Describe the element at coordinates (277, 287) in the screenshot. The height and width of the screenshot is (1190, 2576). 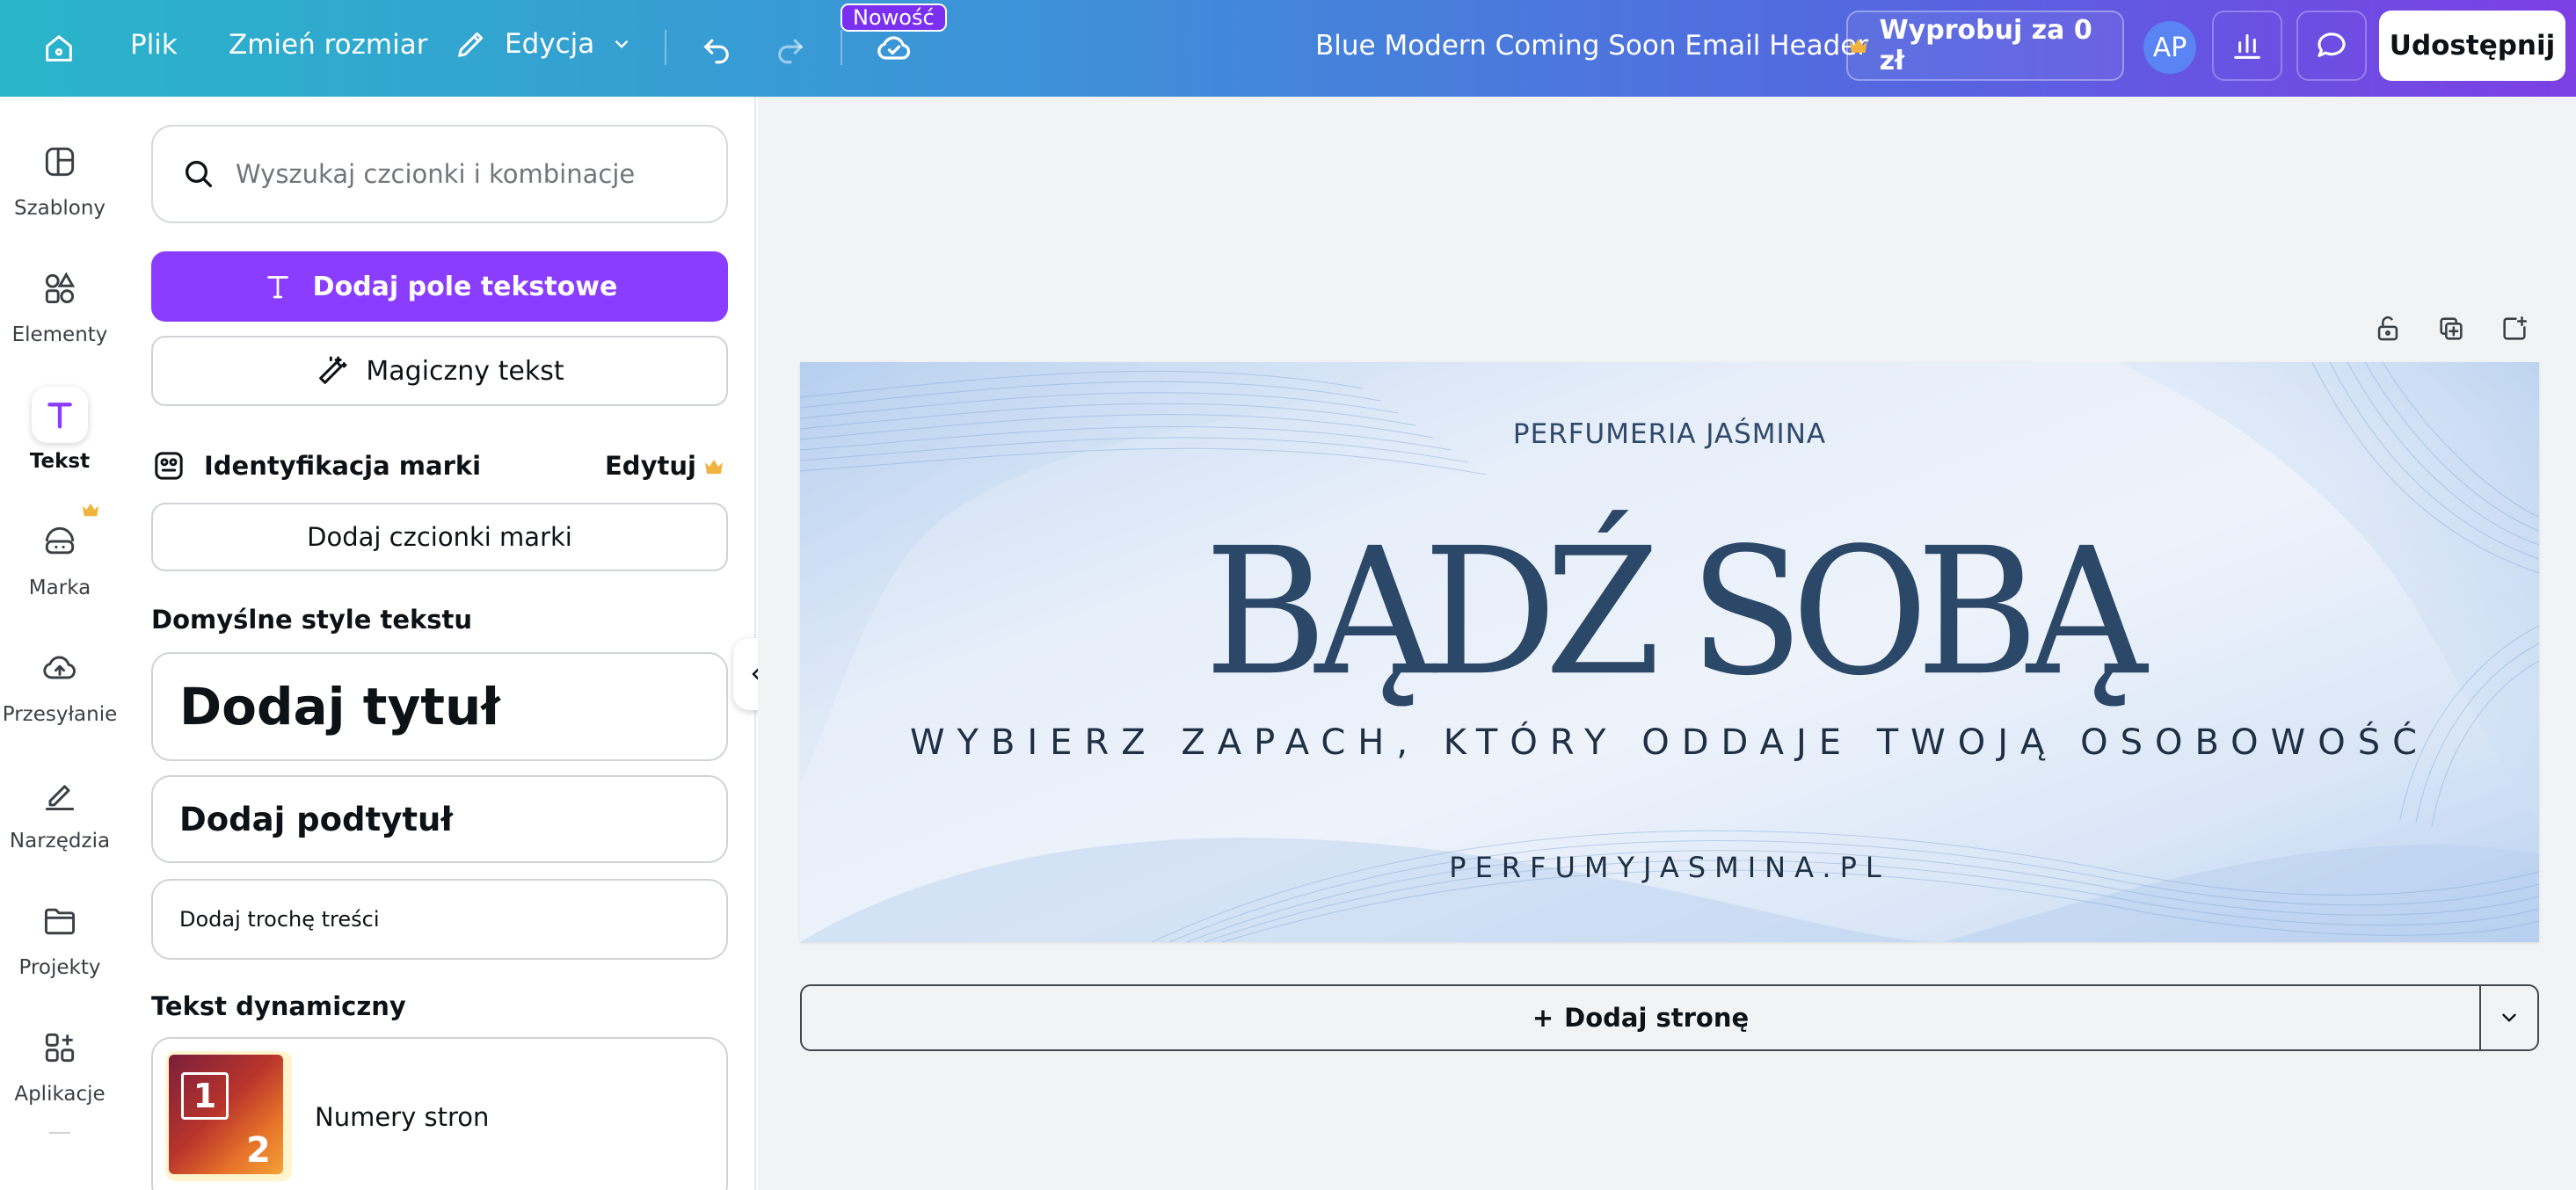
I see `text-t-icon` at that location.